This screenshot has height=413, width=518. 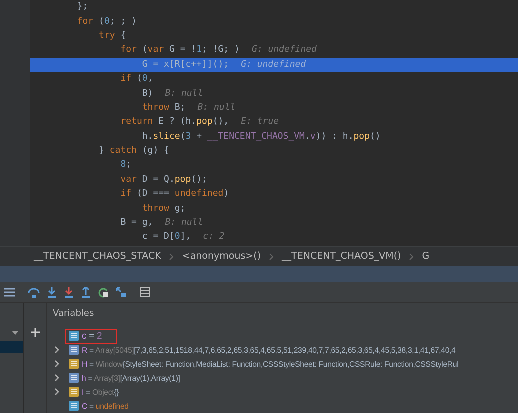 What do you see at coordinates (126, 165) in the screenshot?
I see `code-line: 8;` at bounding box center [126, 165].